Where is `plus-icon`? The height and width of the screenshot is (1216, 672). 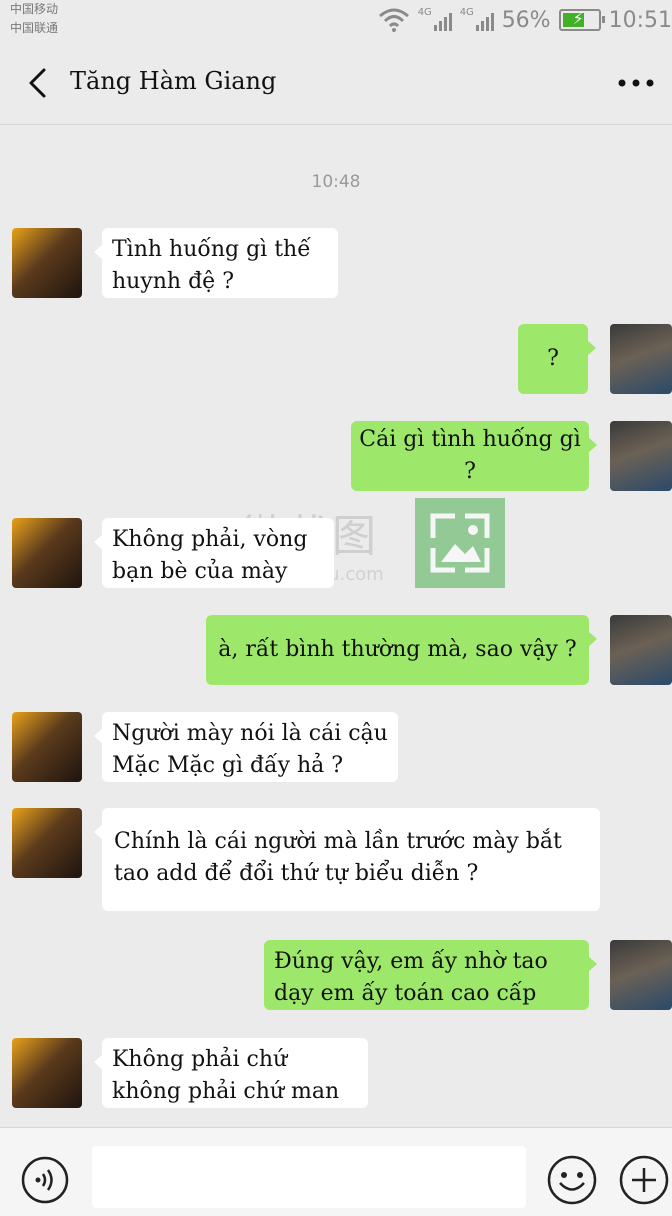
plus-icon is located at coordinates (644, 1180).